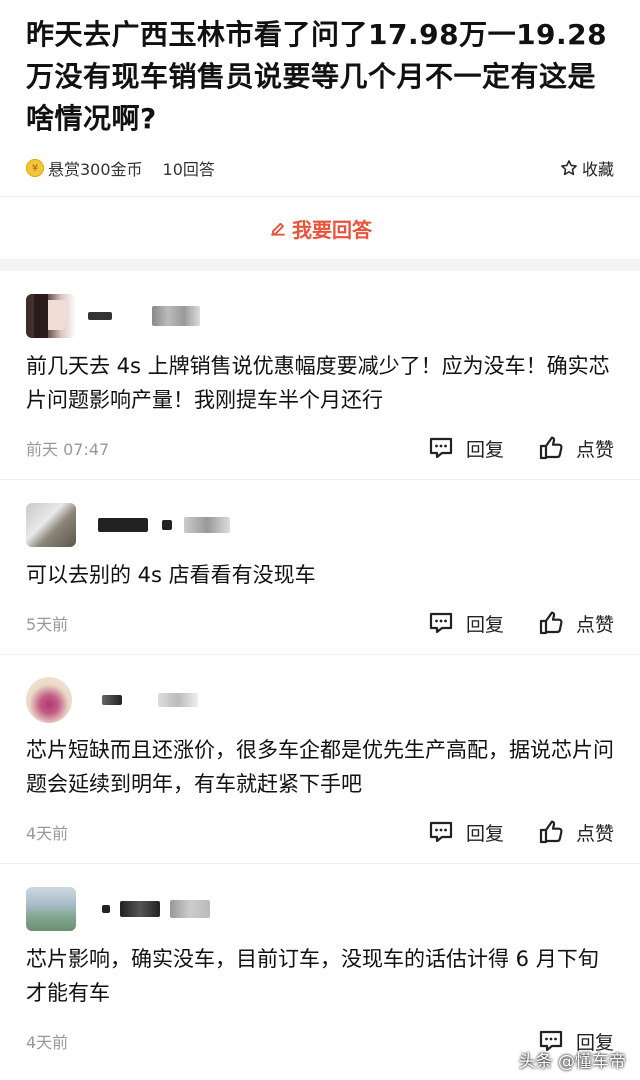 The width and height of the screenshot is (640, 1080). I want to click on reward: ¥ 悬赏300金币, so click(84, 168).